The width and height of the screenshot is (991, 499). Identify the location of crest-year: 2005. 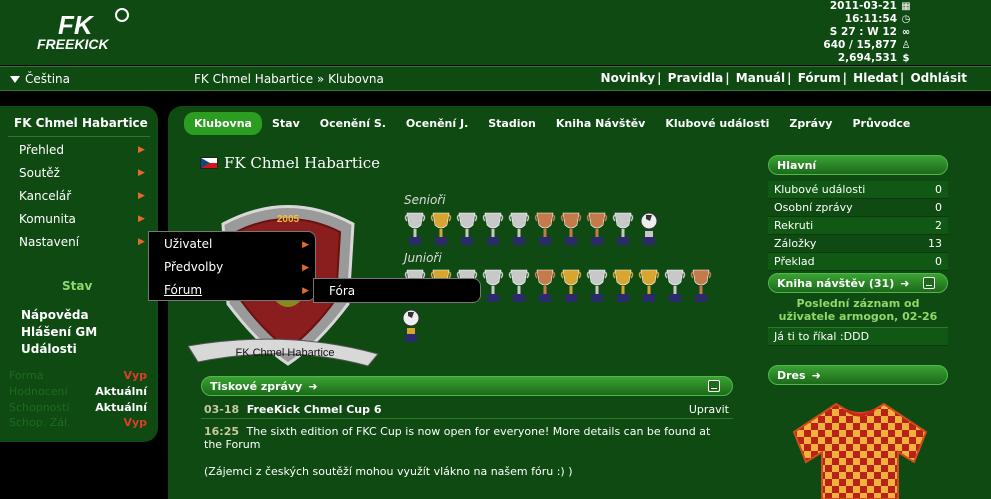
(288, 219).